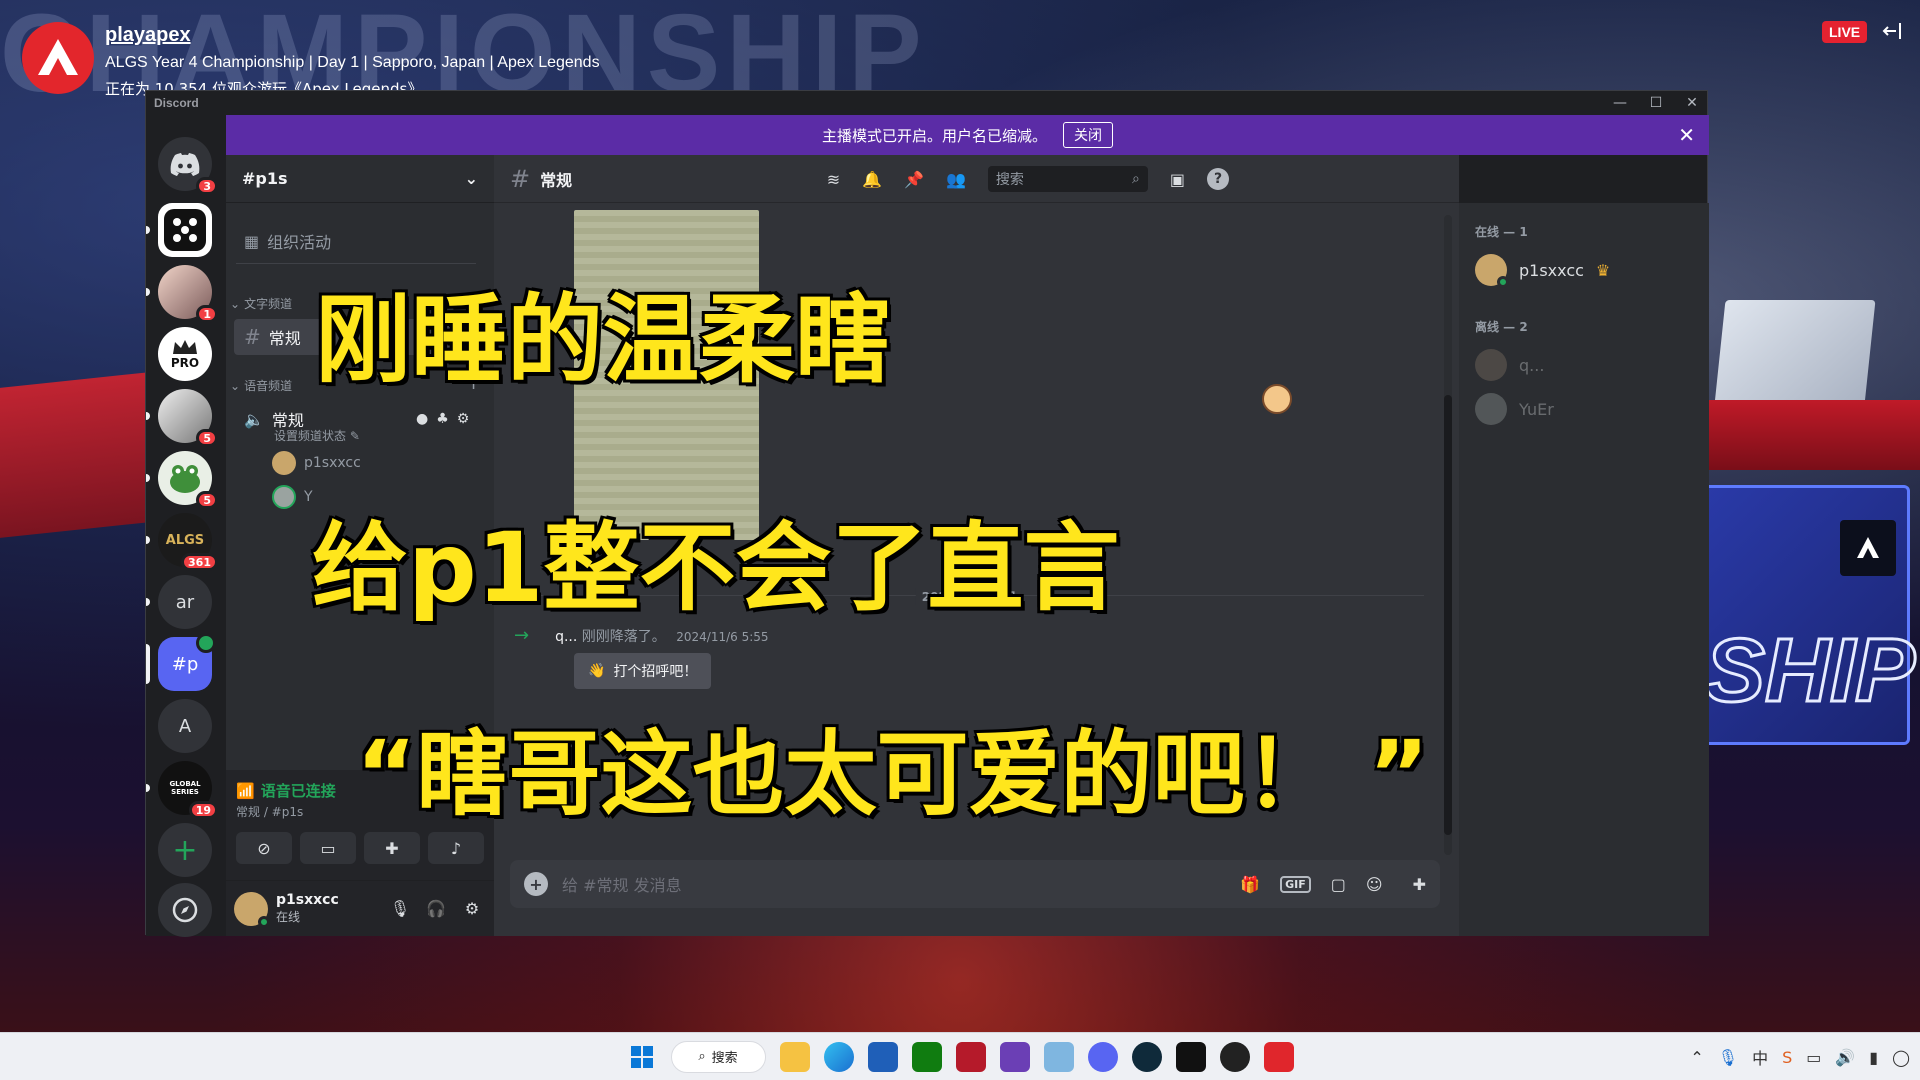  I want to click on xbox-icon, so click(926, 1056).